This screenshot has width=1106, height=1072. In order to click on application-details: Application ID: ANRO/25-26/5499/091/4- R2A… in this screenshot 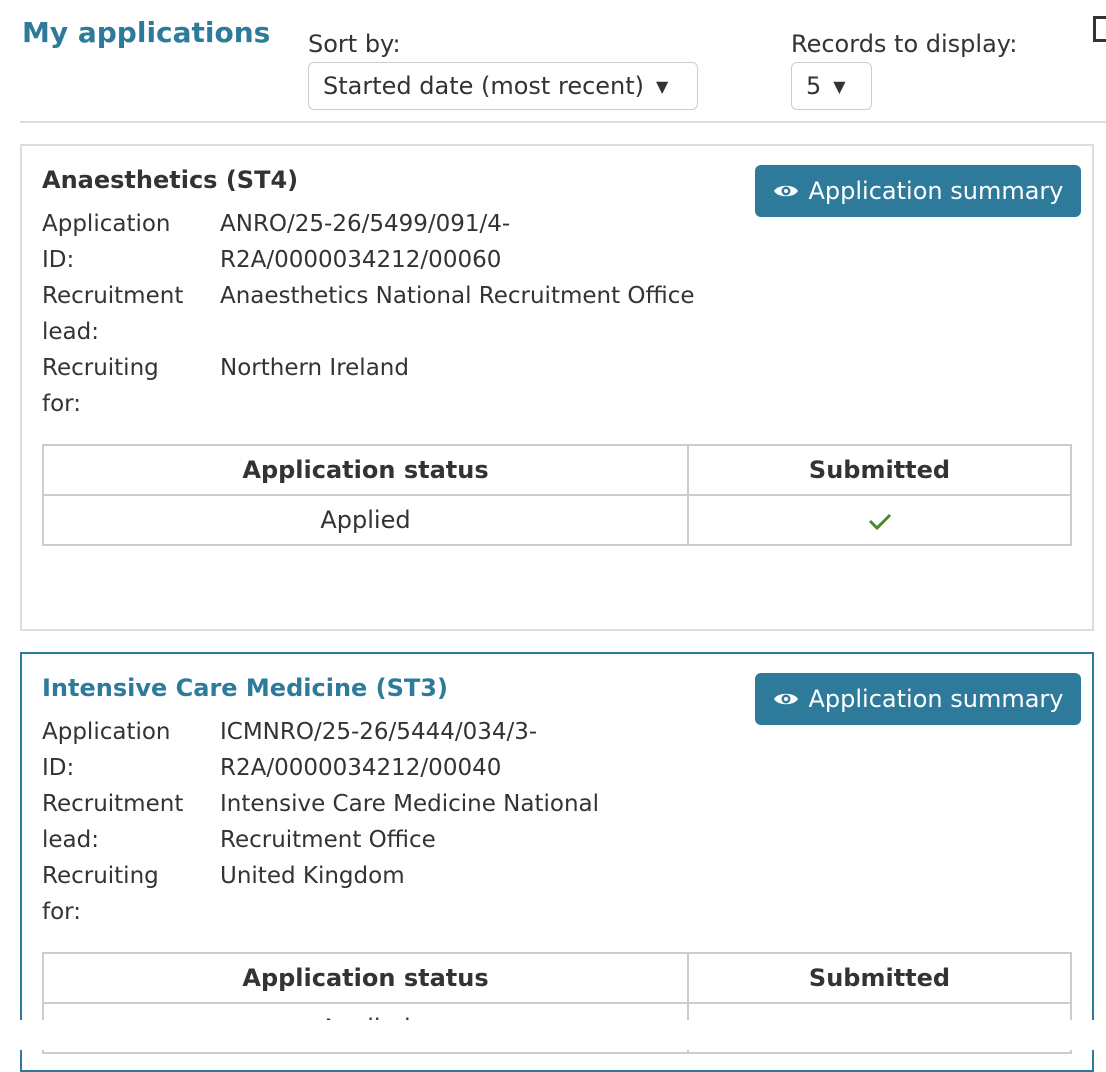, I will do `click(422, 314)`.